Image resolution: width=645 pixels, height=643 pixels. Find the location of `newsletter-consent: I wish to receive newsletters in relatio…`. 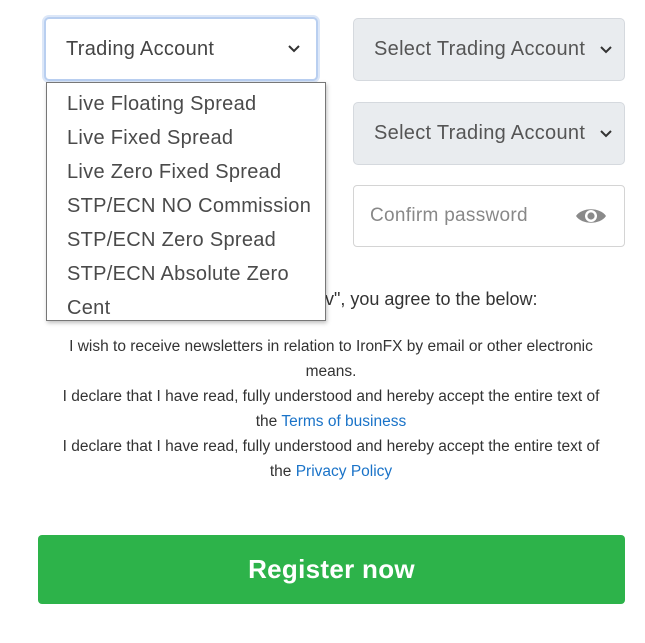

newsletter-consent: I wish to receive newsletters in relatio… is located at coordinates (331, 359).